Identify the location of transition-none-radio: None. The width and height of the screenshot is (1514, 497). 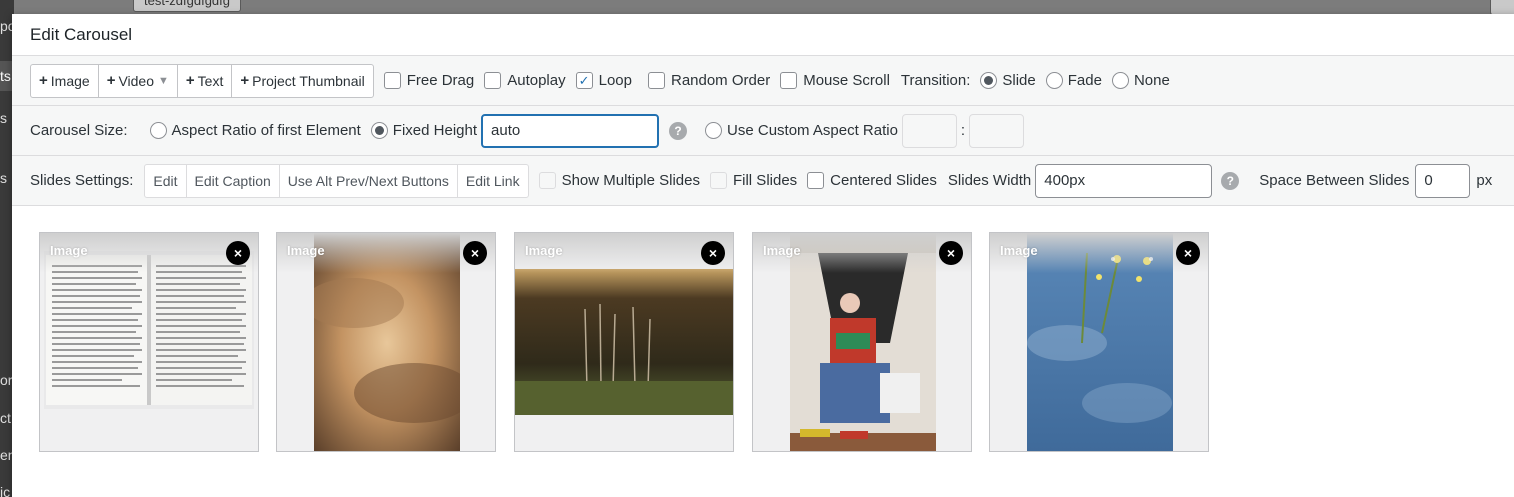
(1140, 80).